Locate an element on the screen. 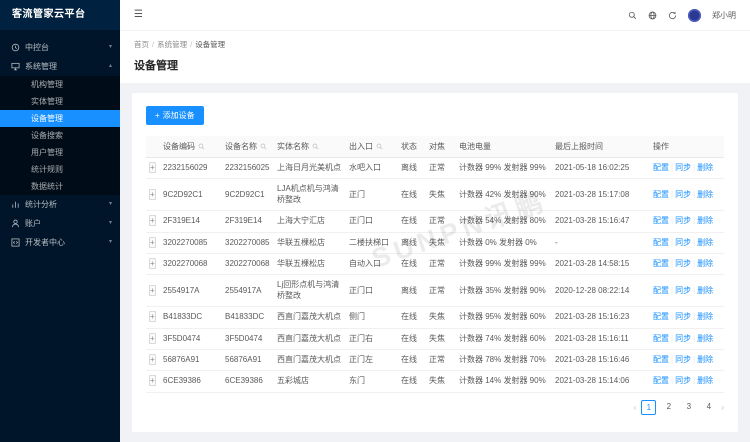  chevron-down-icon: ▾ is located at coordinates (110, 223).